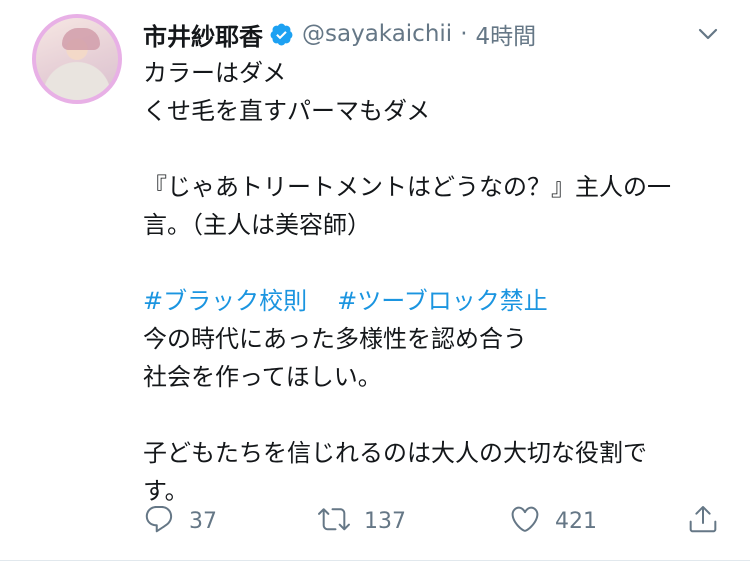  I want to click on reply-button: 37, so click(180, 521).